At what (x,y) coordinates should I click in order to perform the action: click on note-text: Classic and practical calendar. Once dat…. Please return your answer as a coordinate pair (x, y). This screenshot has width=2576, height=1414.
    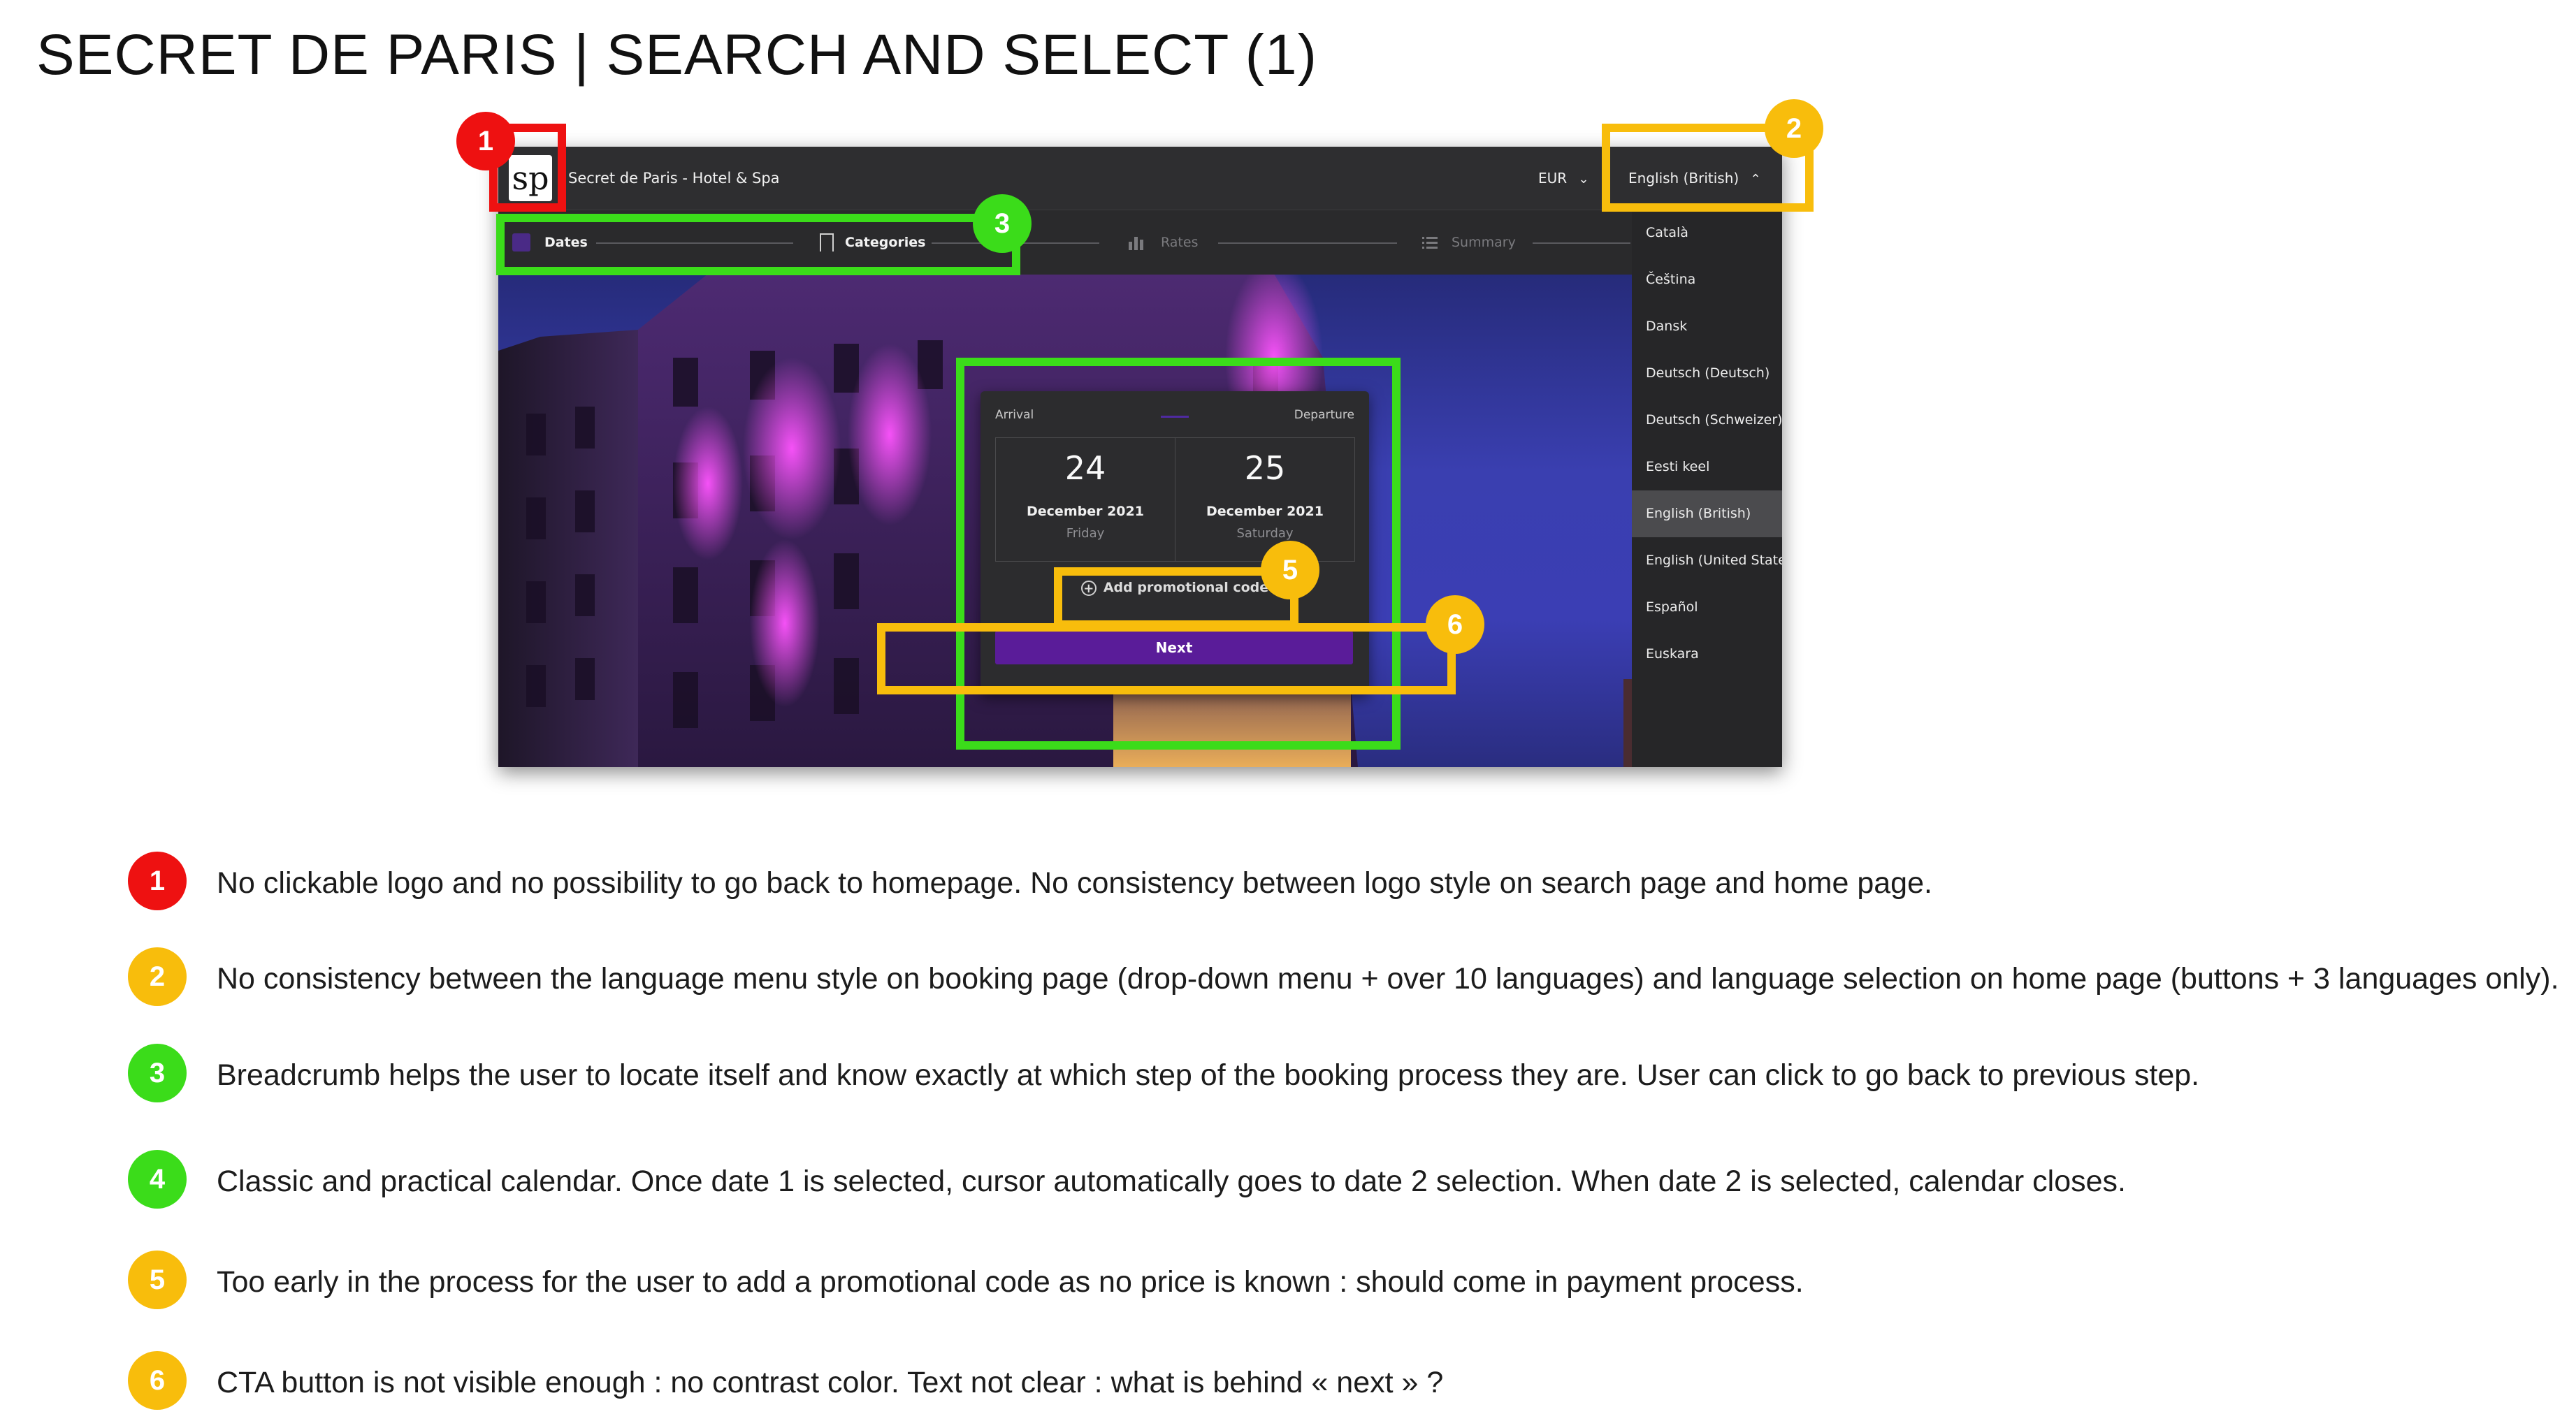
    Looking at the image, I should click on (1172, 1181).